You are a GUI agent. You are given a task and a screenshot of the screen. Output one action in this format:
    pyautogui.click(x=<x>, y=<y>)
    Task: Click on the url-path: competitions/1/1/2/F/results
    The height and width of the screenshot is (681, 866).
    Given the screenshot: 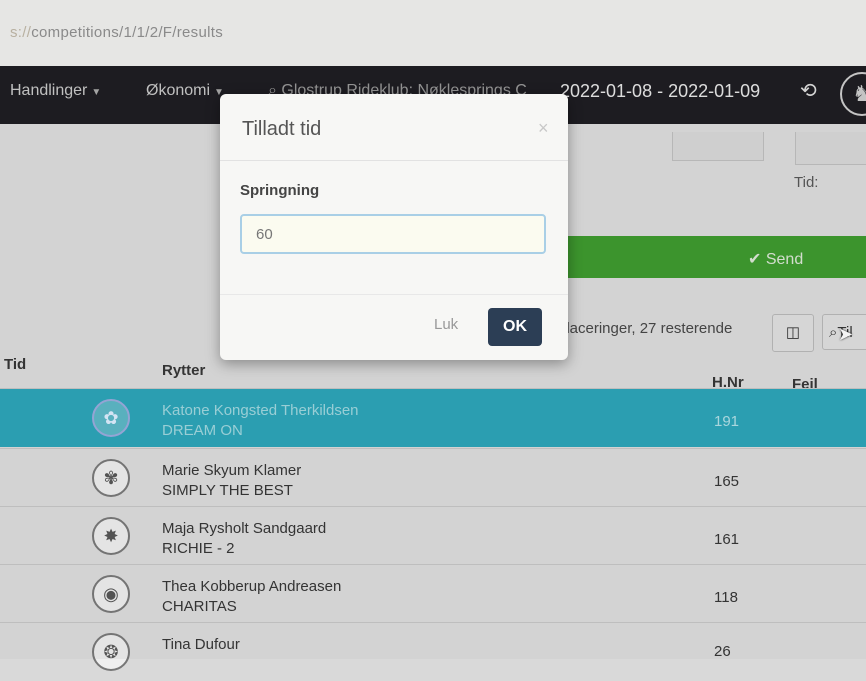 What is the action you would take?
    pyautogui.click(x=127, y=32)
    